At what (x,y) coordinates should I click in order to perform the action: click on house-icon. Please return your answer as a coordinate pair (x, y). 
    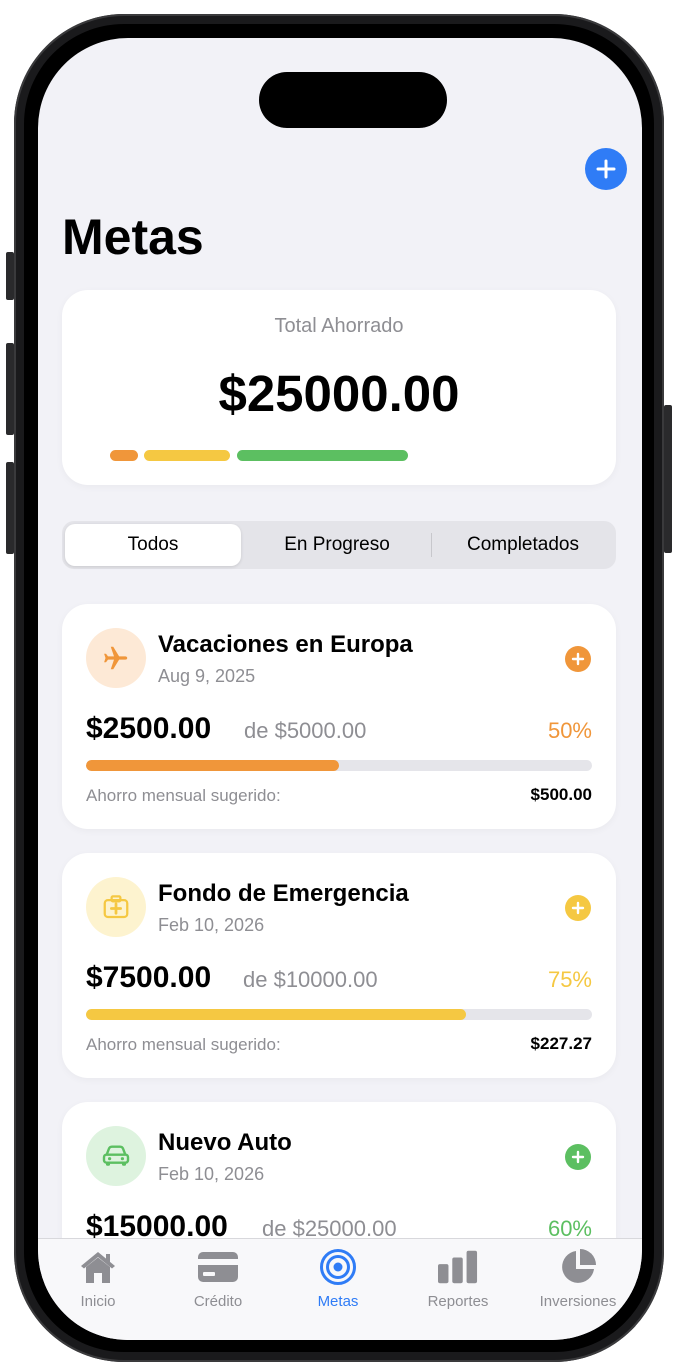
    Looking at the image, I should click on (98, 1267).